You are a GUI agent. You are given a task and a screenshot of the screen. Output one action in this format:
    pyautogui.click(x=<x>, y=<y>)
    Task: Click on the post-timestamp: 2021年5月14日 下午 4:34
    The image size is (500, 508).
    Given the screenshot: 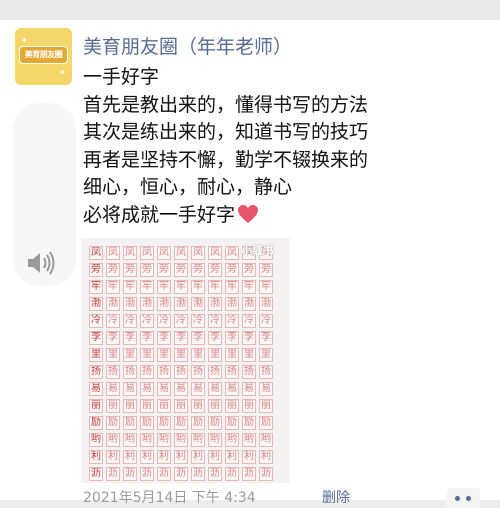 What is the action you would take?
    pyautogui.click(x=169, y=498)
    